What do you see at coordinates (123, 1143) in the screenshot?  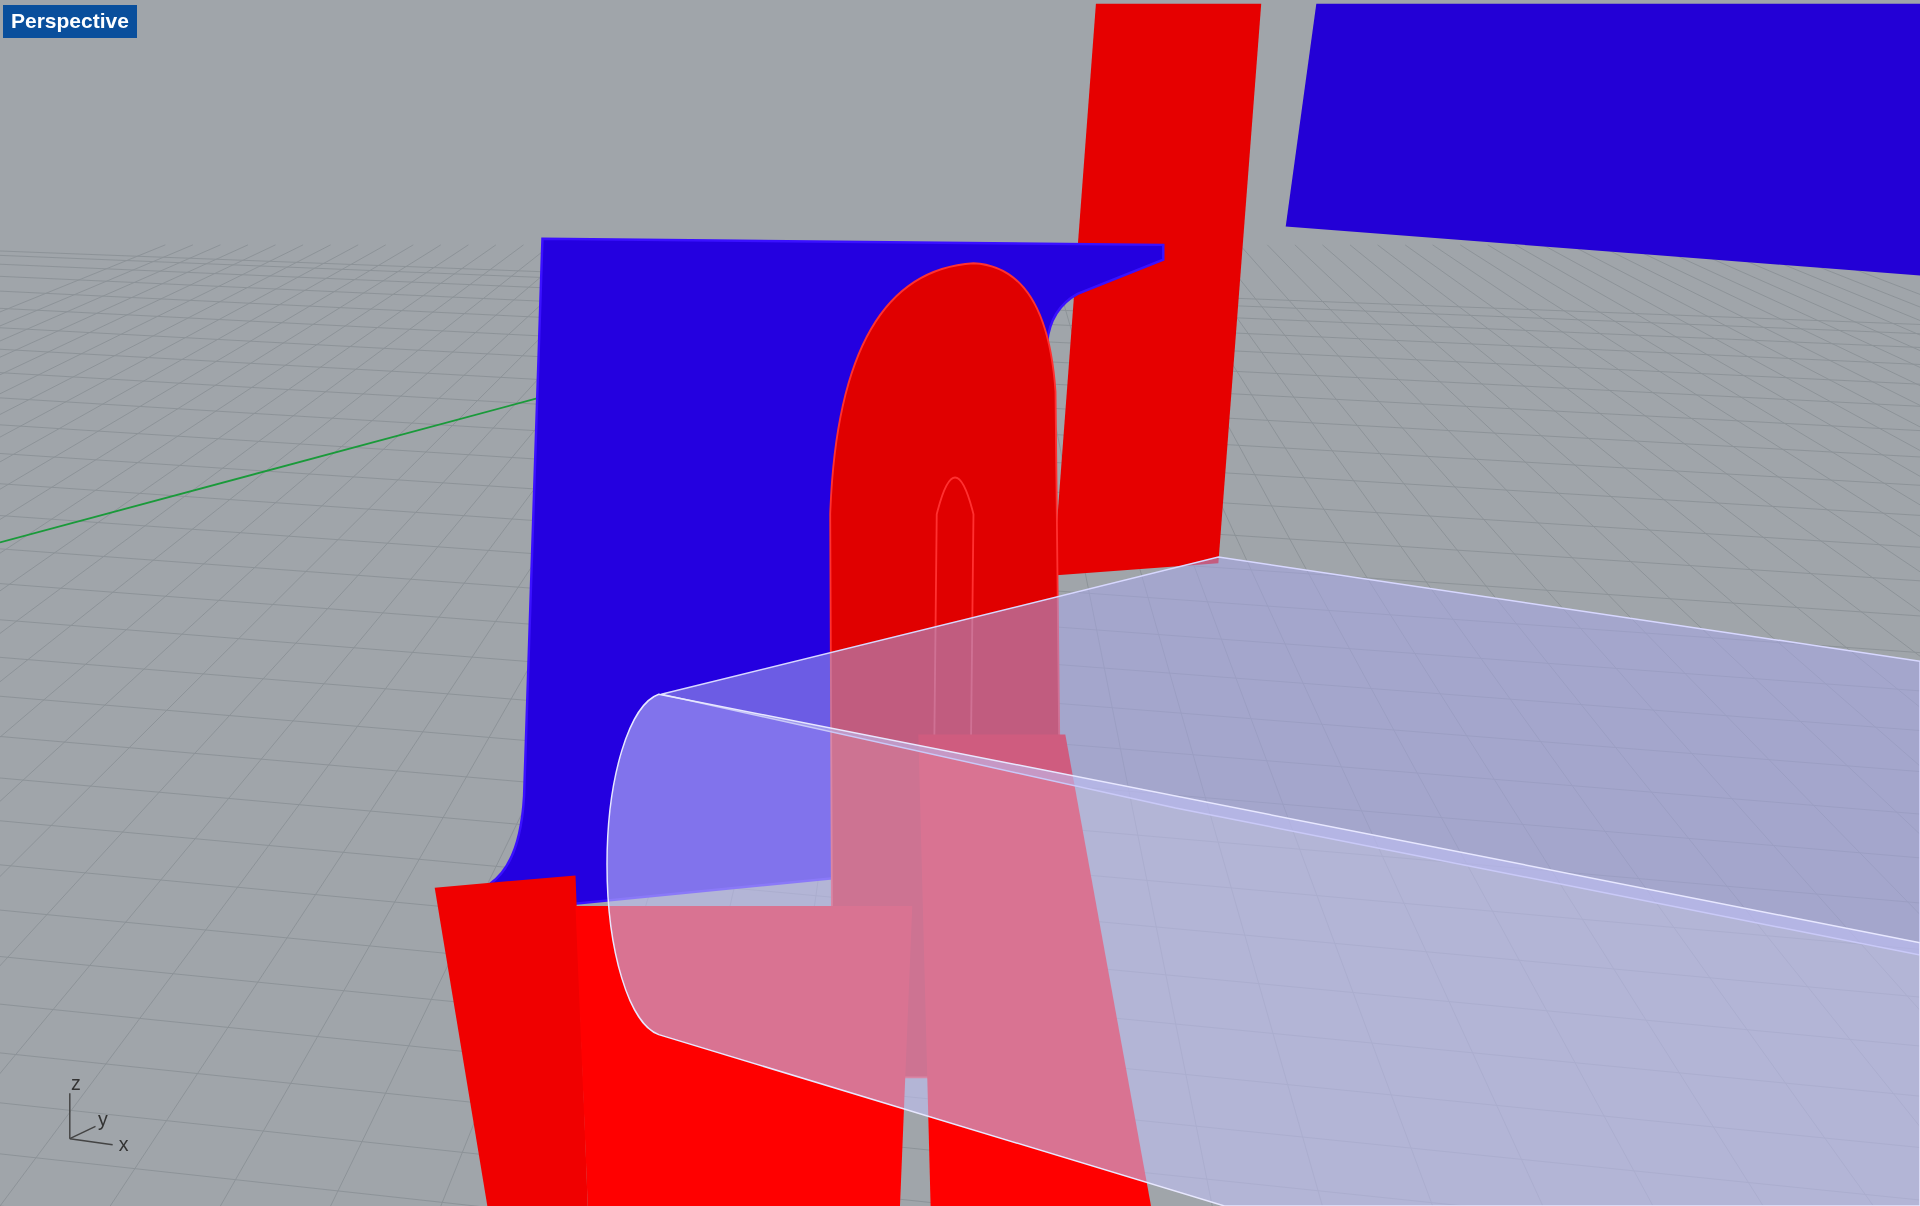 I see `axis-label: x` at bounding box center [123, 1143].